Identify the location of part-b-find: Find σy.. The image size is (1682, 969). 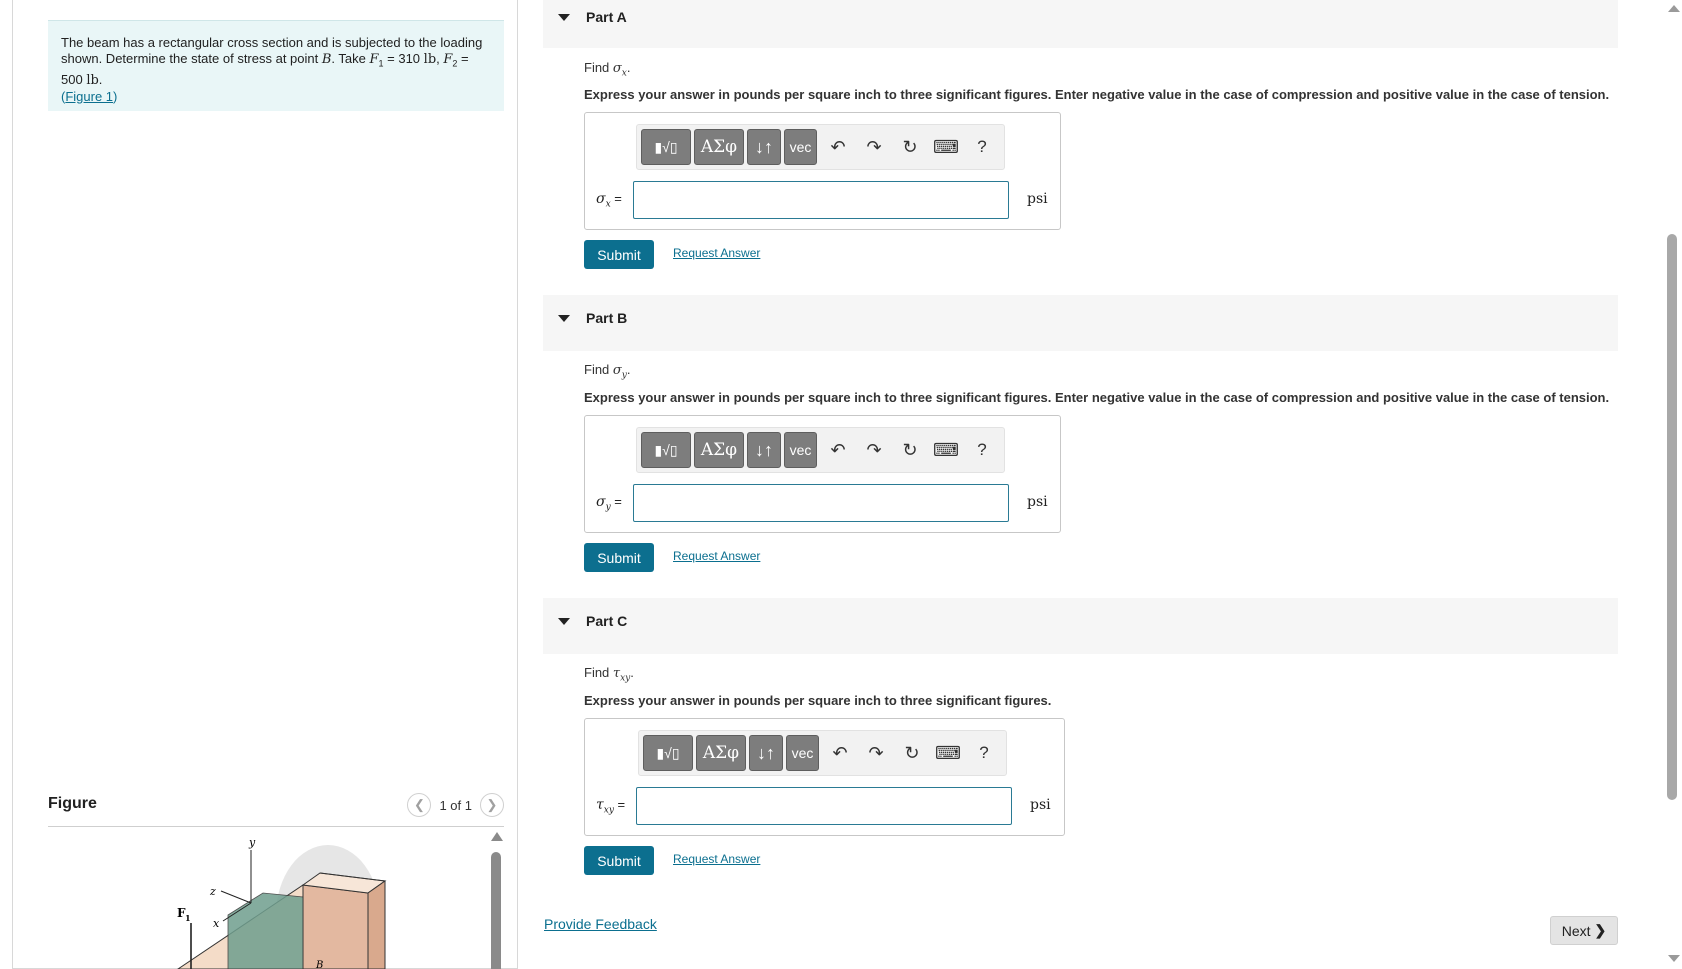
(607, 371).